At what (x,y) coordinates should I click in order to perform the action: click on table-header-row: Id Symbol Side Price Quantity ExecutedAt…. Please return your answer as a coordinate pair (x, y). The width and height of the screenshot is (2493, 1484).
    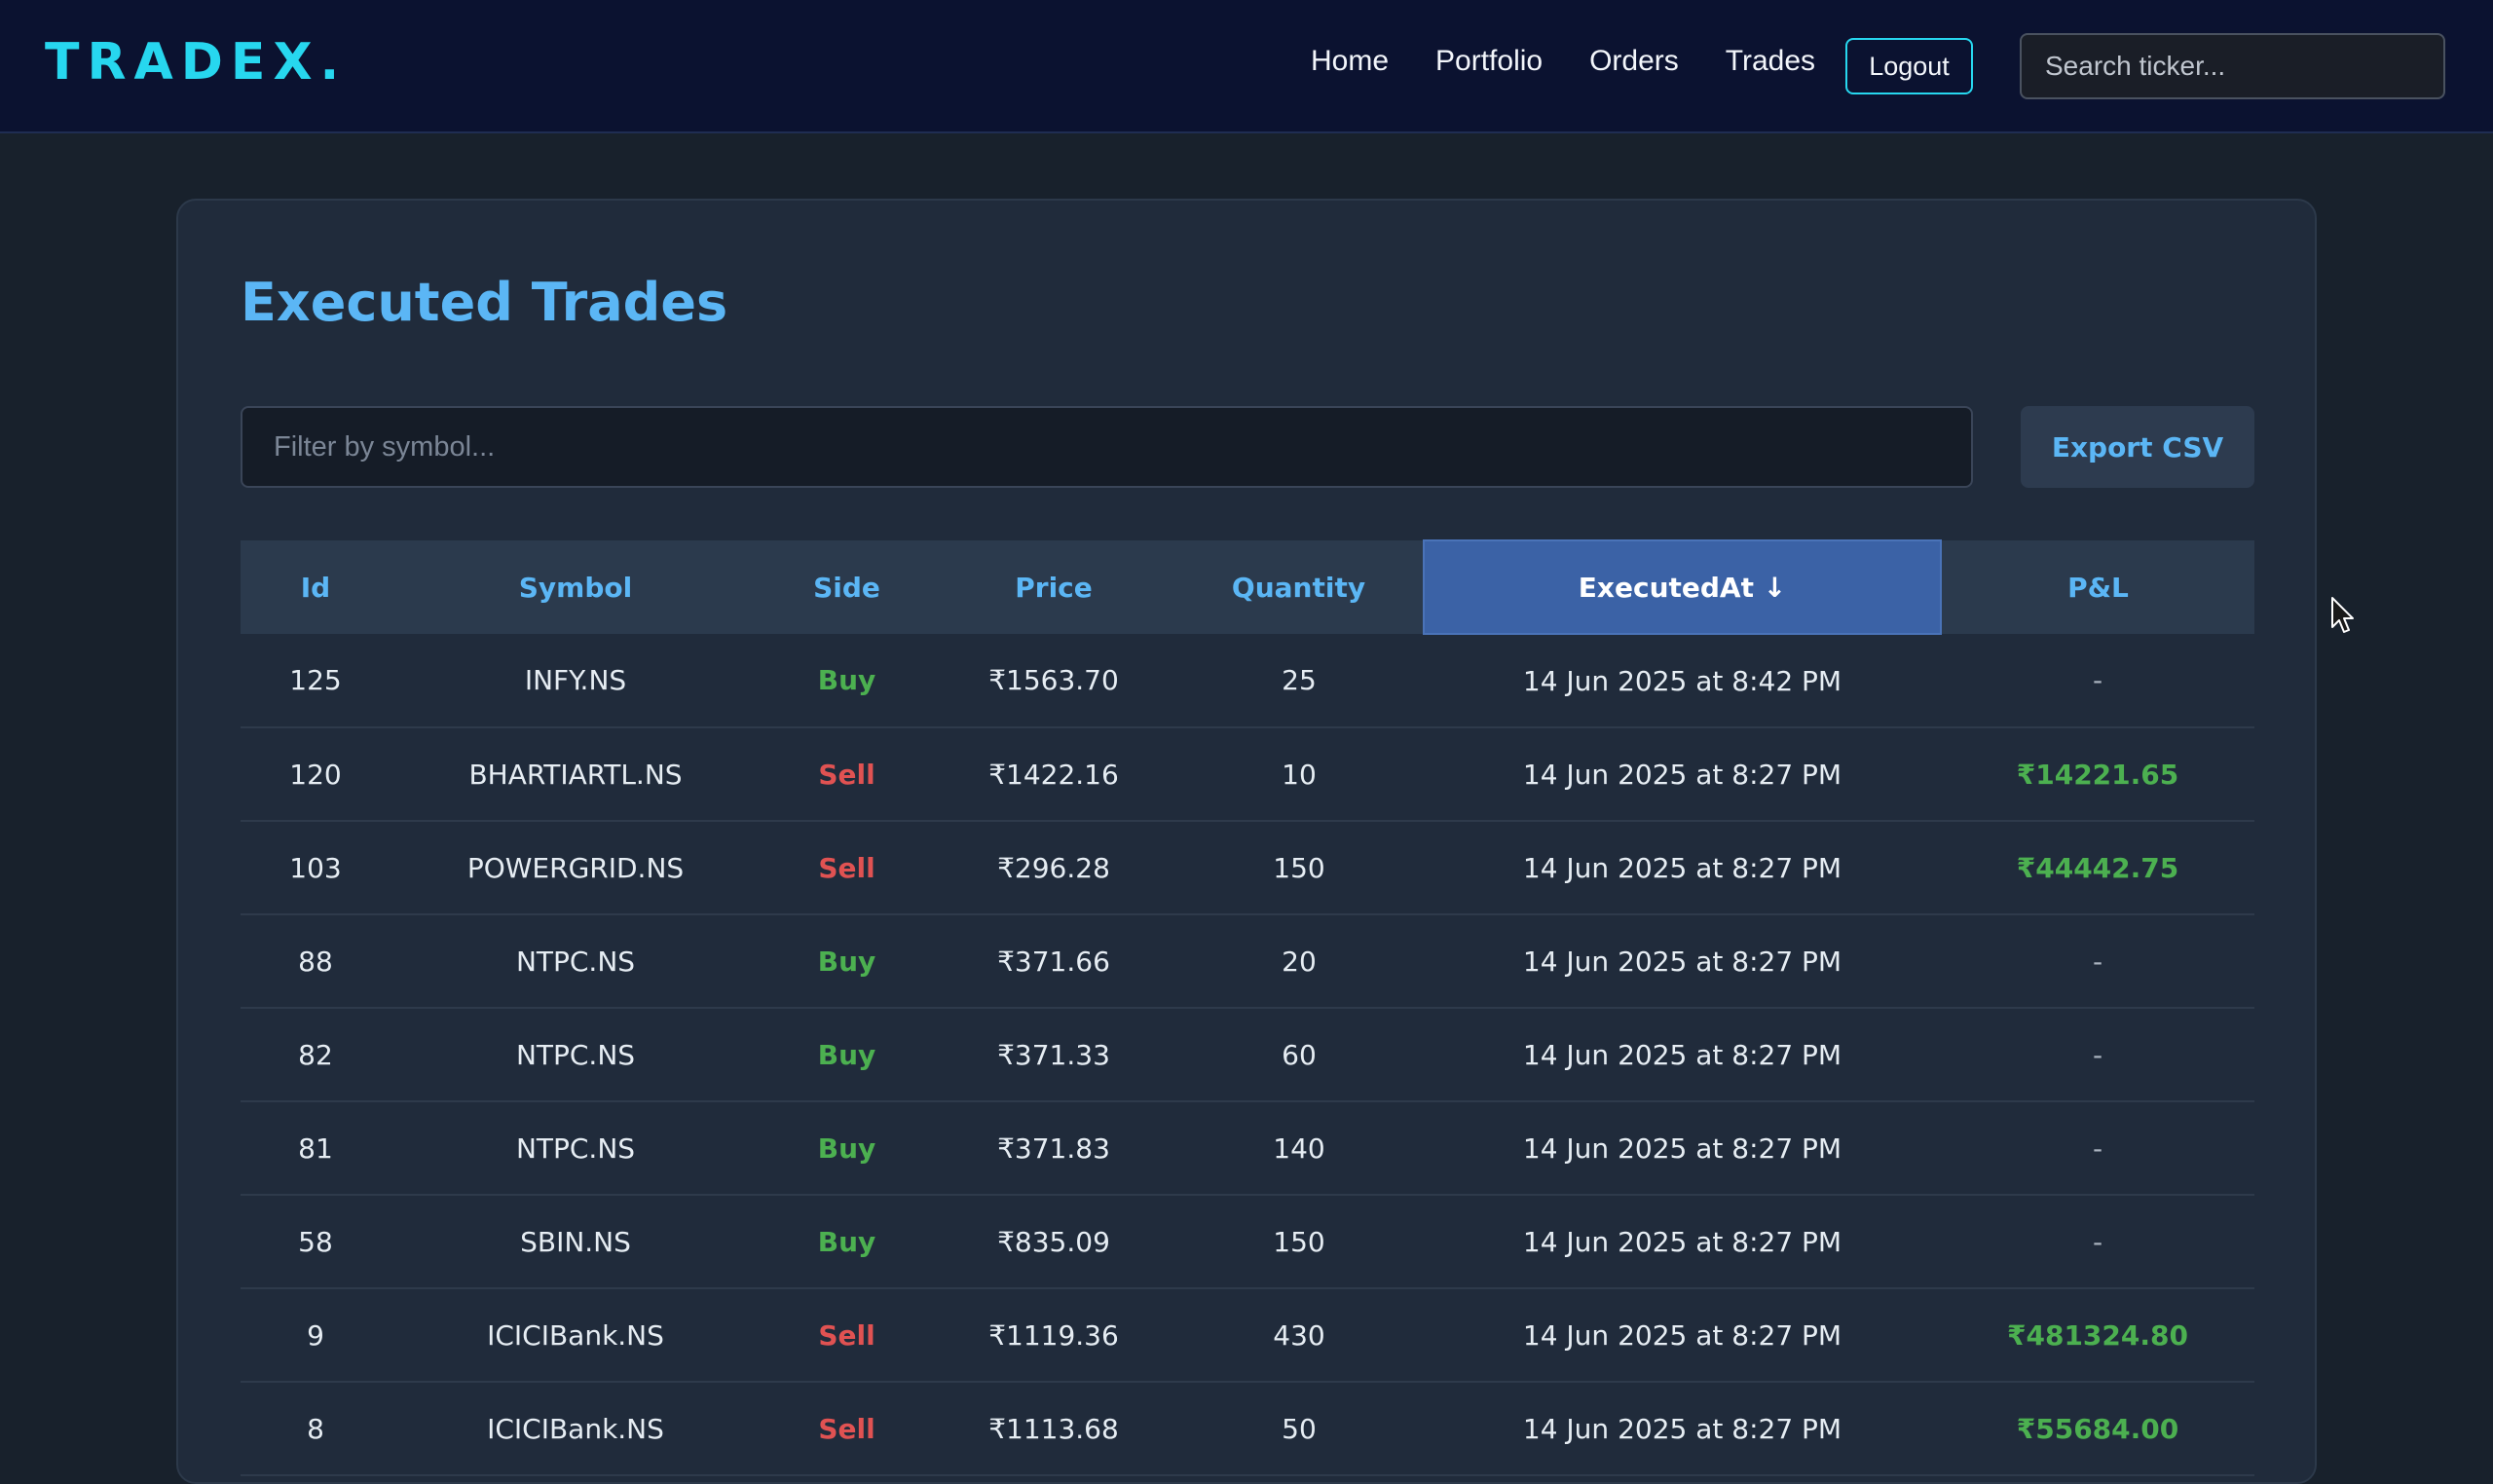
    Looking at the image, I should click on (1247, 587).